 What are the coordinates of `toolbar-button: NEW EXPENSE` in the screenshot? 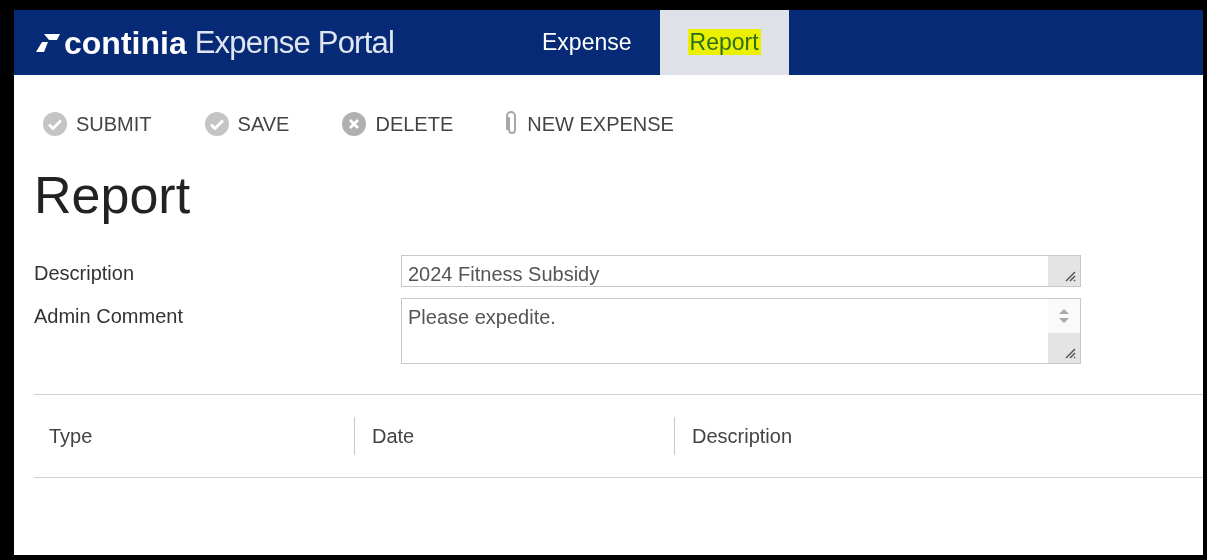 It's located at (589, 124).